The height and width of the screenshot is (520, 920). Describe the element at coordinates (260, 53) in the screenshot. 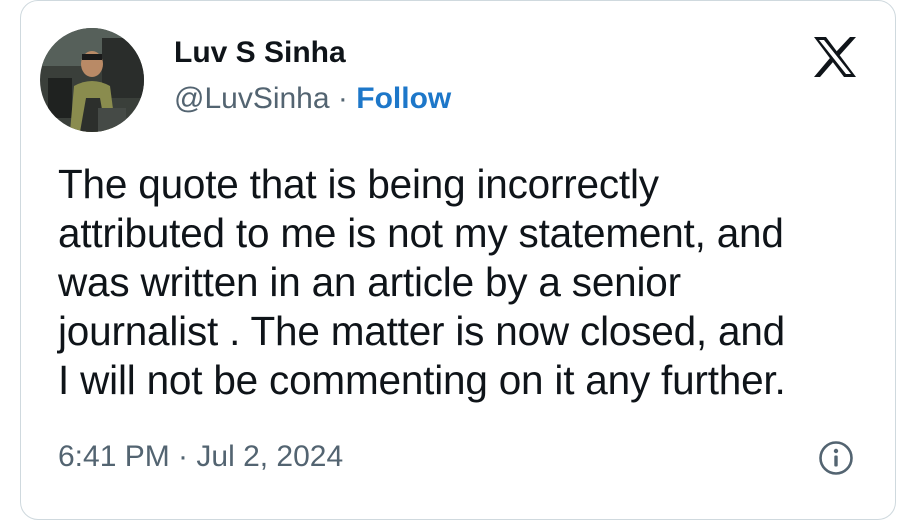

I see `author-name: Luv S Sinha` at that location.